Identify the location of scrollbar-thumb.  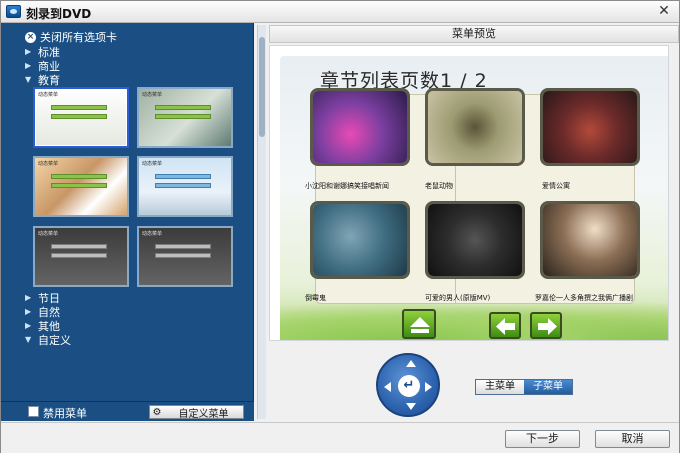
(262, 87).